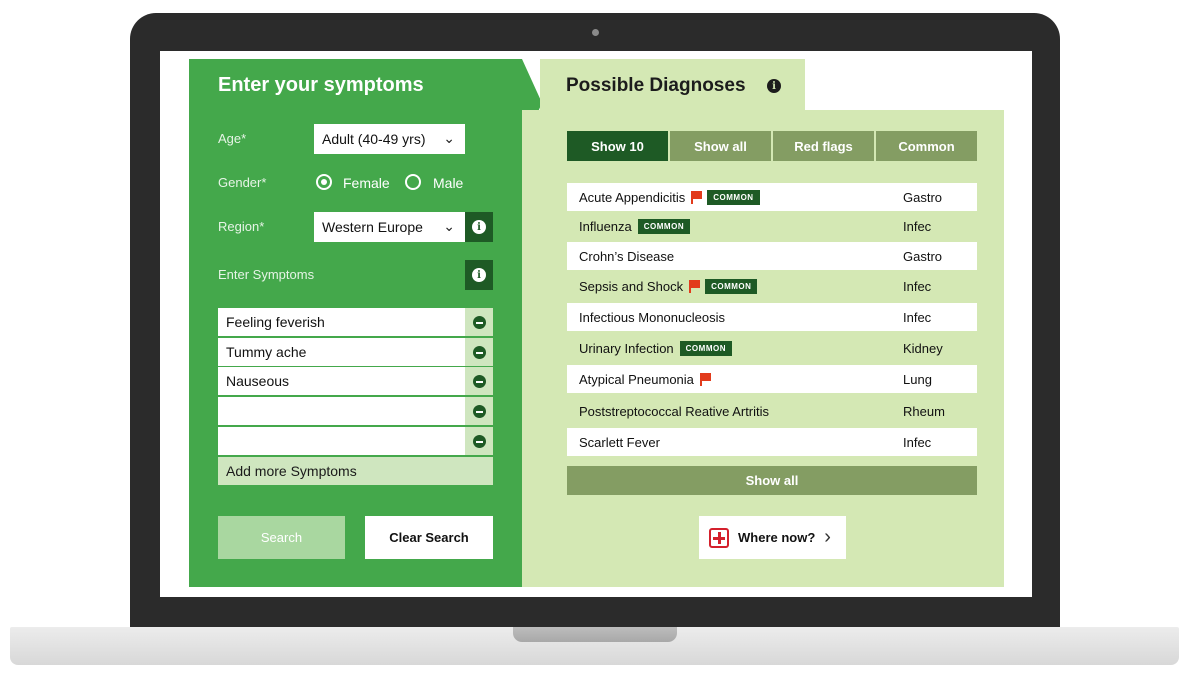 The height and width of the screenshot is (673, 1179). Describe the element at coordinates (772, 256) in the screenshot. I see `diagnosis-row: Crohn’s Disease Gastro` at that location.